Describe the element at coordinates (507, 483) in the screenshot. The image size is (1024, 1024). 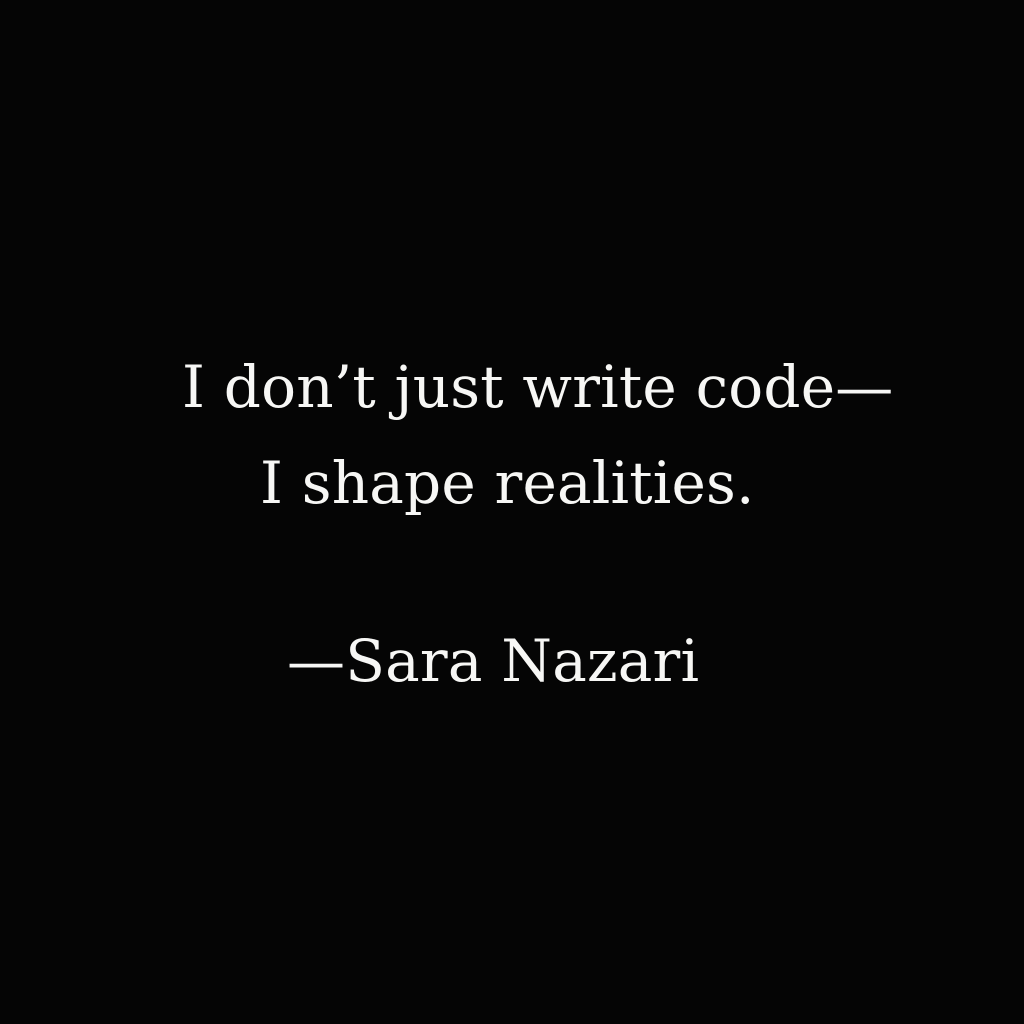
I see `quote-line-2: I shape realities.` at that location.